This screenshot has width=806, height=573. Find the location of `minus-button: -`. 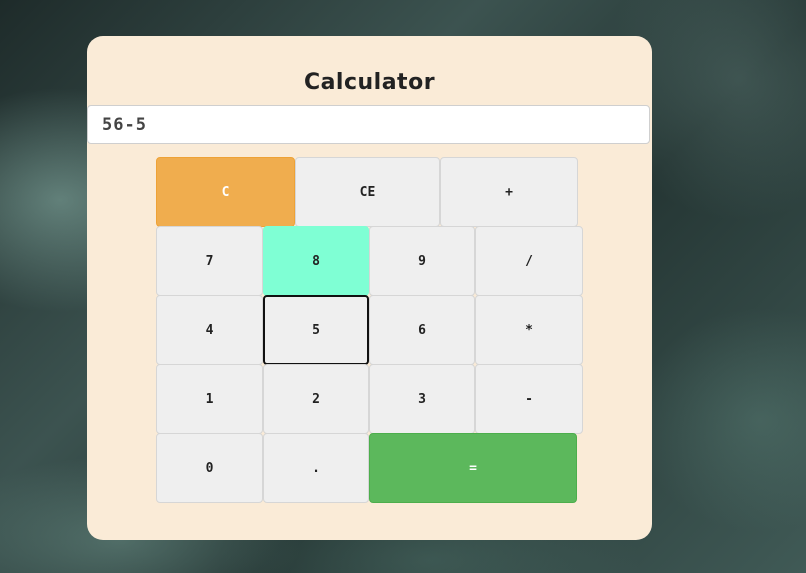

minus-button: - is located at coordinates (529, 399).